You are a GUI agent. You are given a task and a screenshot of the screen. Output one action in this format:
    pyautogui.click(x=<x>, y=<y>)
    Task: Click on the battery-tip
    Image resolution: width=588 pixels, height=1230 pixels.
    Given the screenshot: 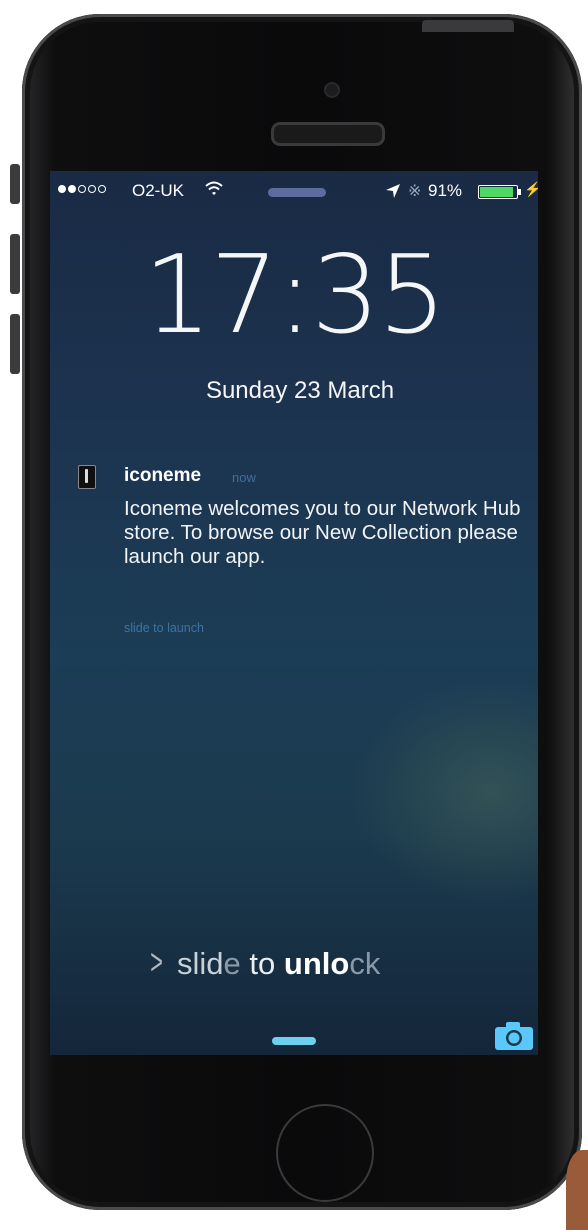 What is the action you would take?
    pyautogui.click(x=519, y=192)
    